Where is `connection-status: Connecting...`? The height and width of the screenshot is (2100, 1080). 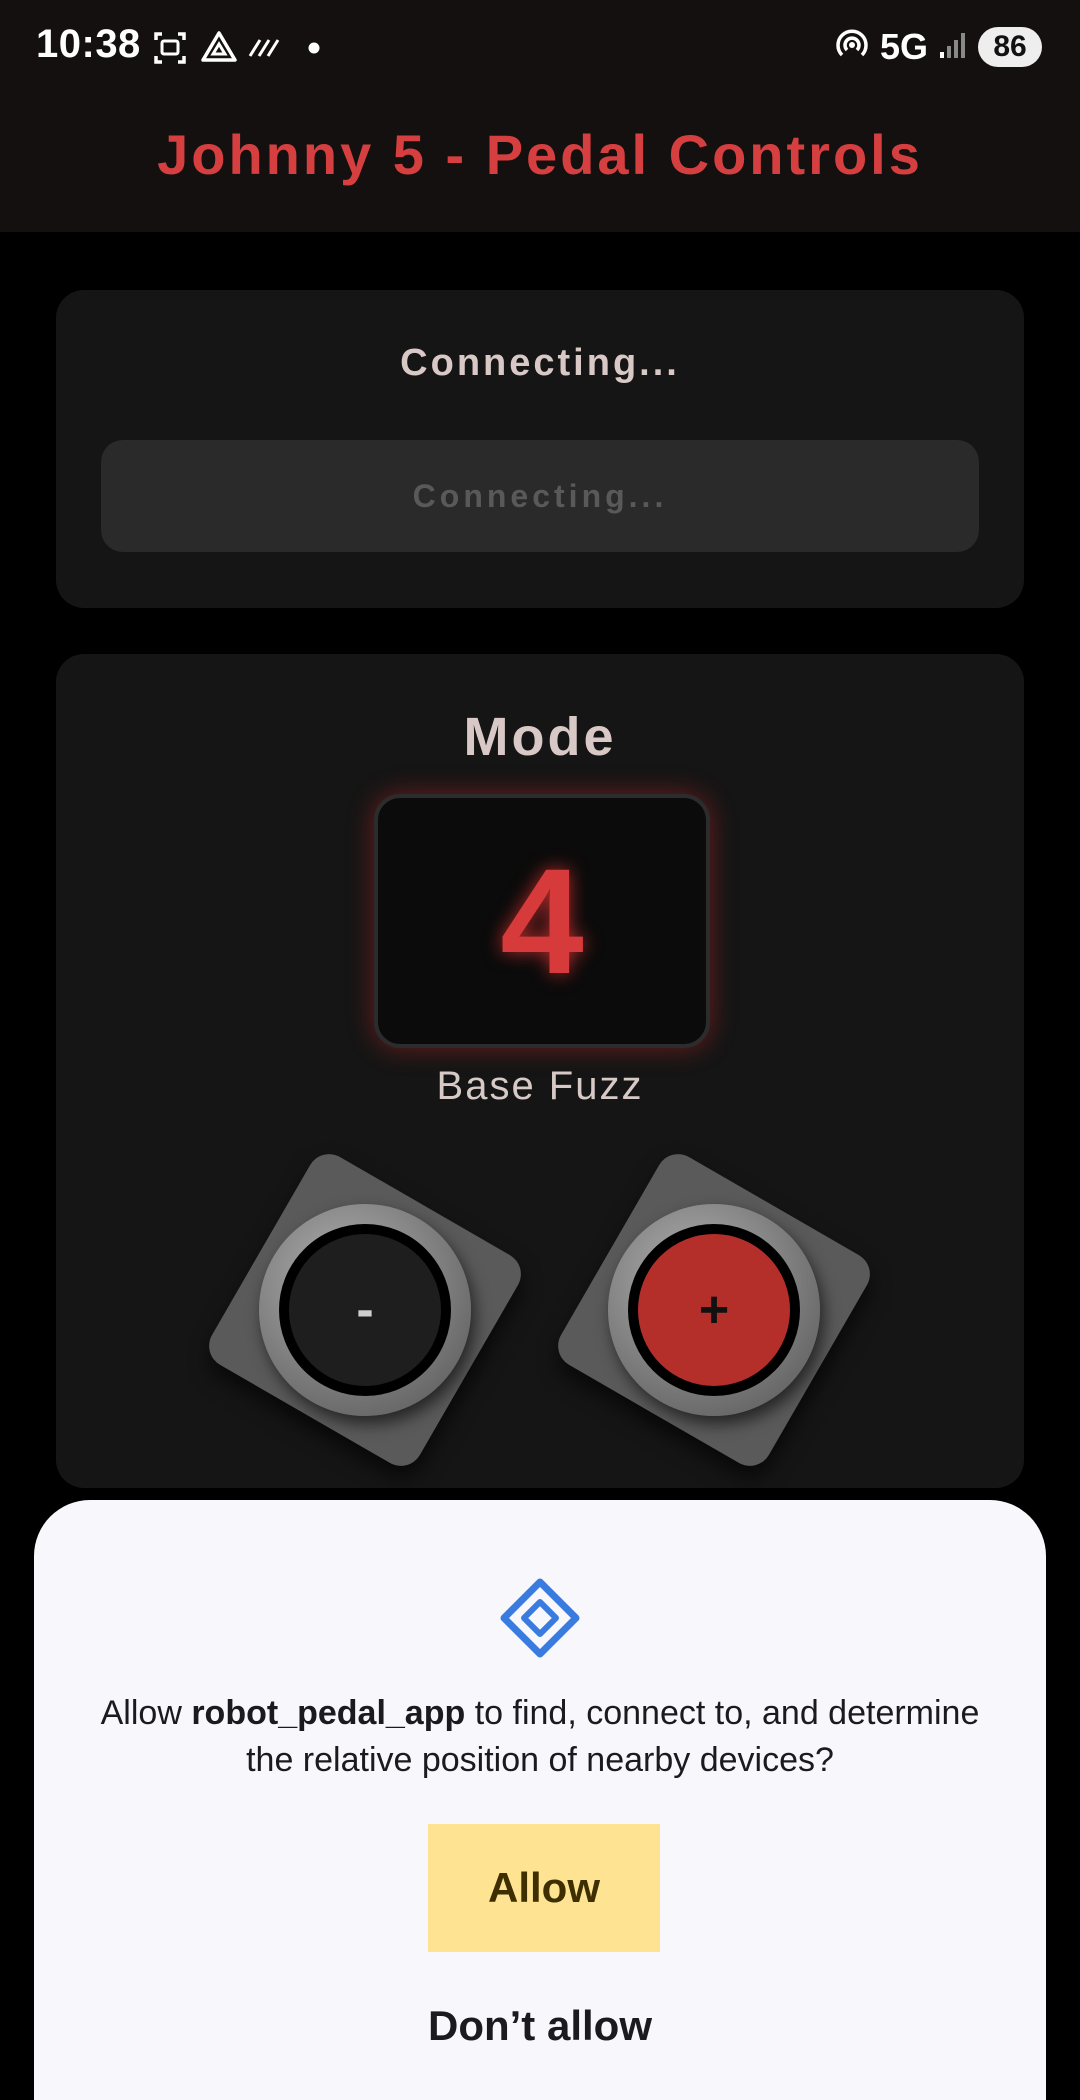 connection-status: Connecting... is located at coordinates (540, 363).